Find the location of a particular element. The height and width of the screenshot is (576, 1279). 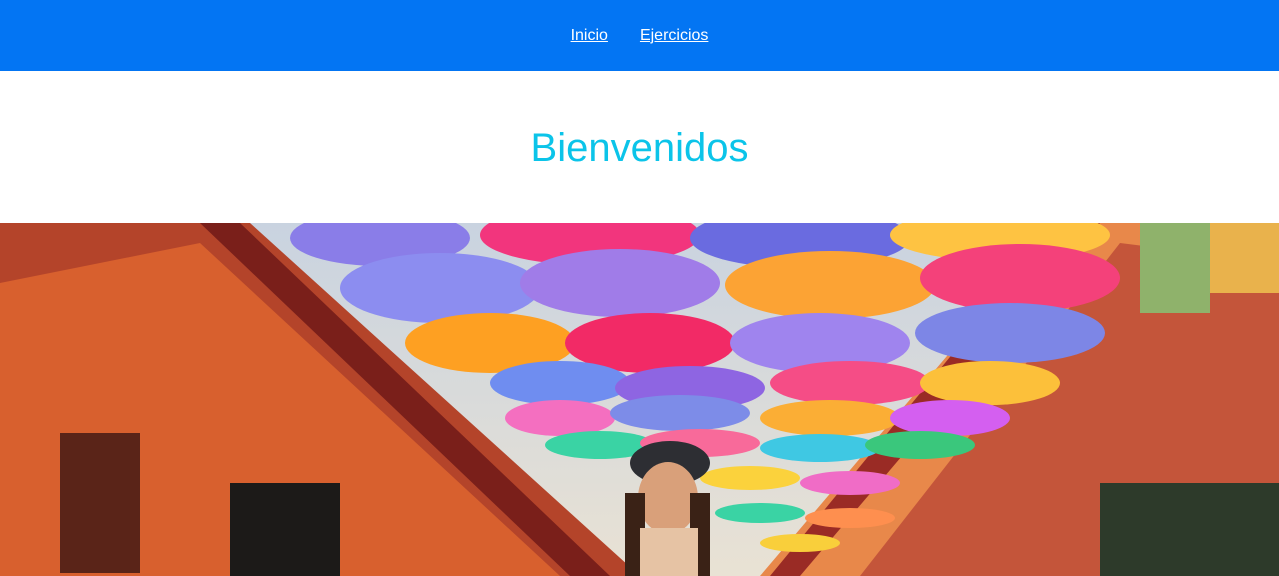

nav-link-ejercicios: Ejercicios is located at coordinates (674, 36).